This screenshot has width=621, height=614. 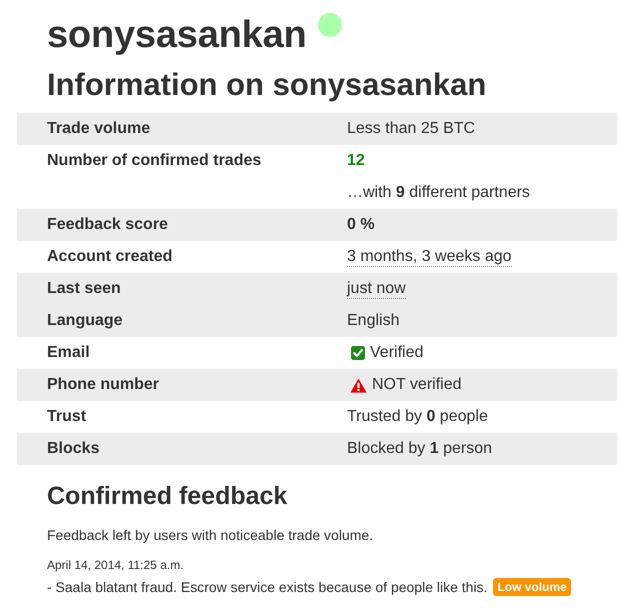 What do you see at coordinates (167, 496) in the screenshot?
I see `section-heading: Confirmed feedback` at bounding box center [167, 496].